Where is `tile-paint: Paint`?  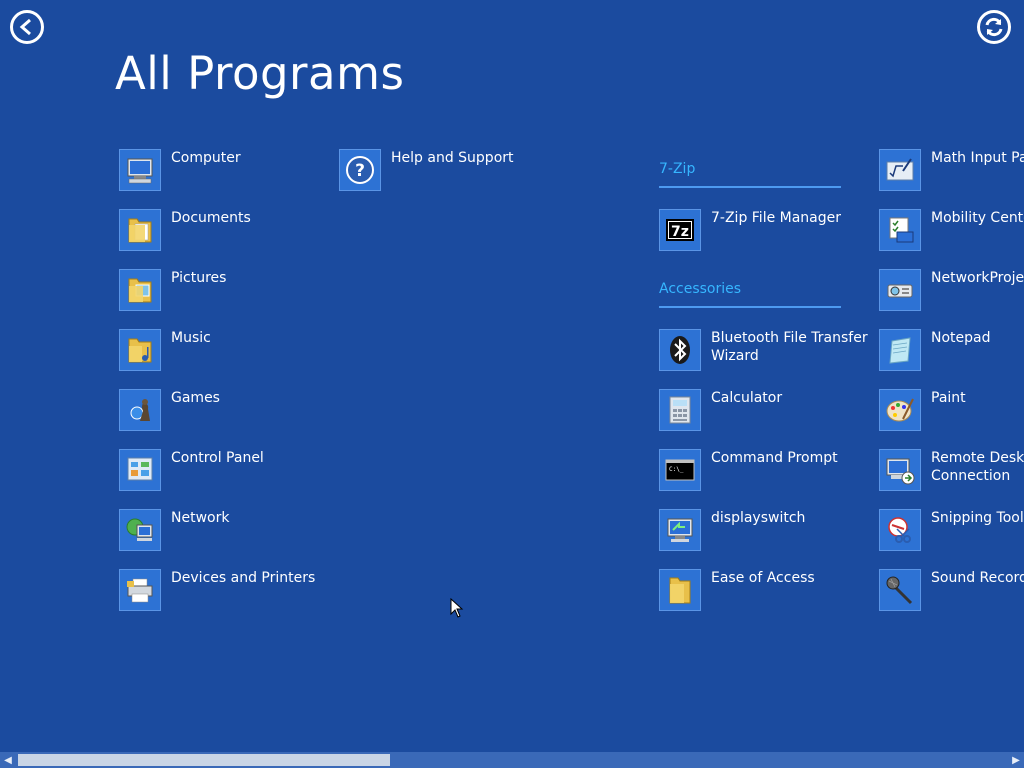 tile-paint: Paint is located at coordinates (951, 411).